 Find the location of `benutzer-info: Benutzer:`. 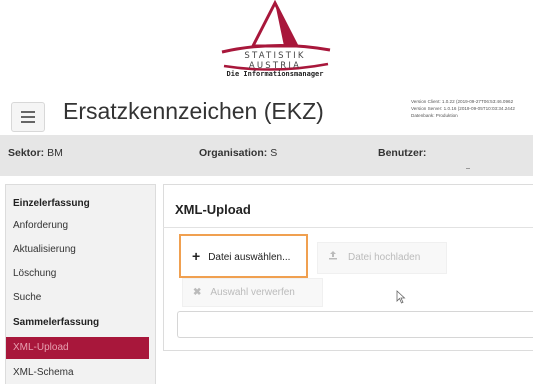

benutzer-info: Benutzer: is located at coordinates (402, 153).